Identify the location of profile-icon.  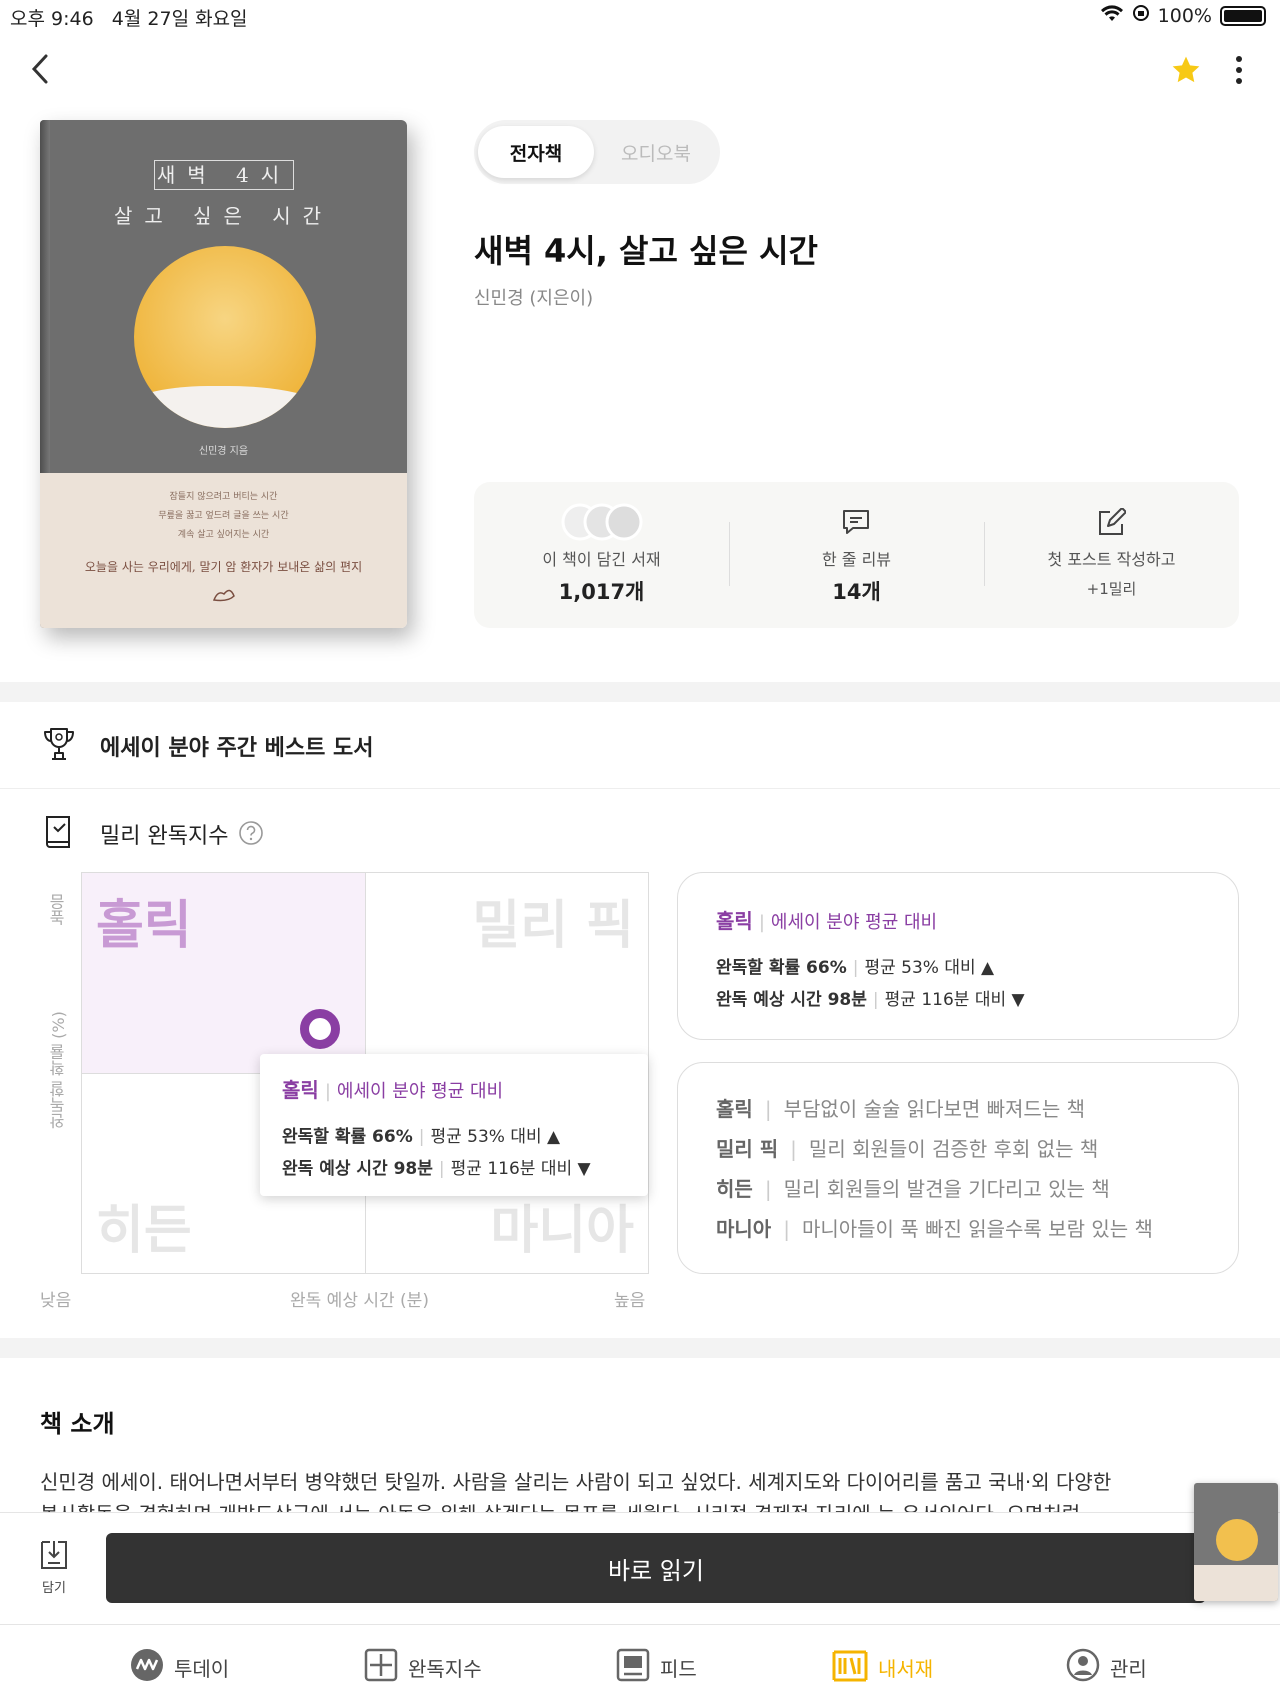
(1083, 1667).